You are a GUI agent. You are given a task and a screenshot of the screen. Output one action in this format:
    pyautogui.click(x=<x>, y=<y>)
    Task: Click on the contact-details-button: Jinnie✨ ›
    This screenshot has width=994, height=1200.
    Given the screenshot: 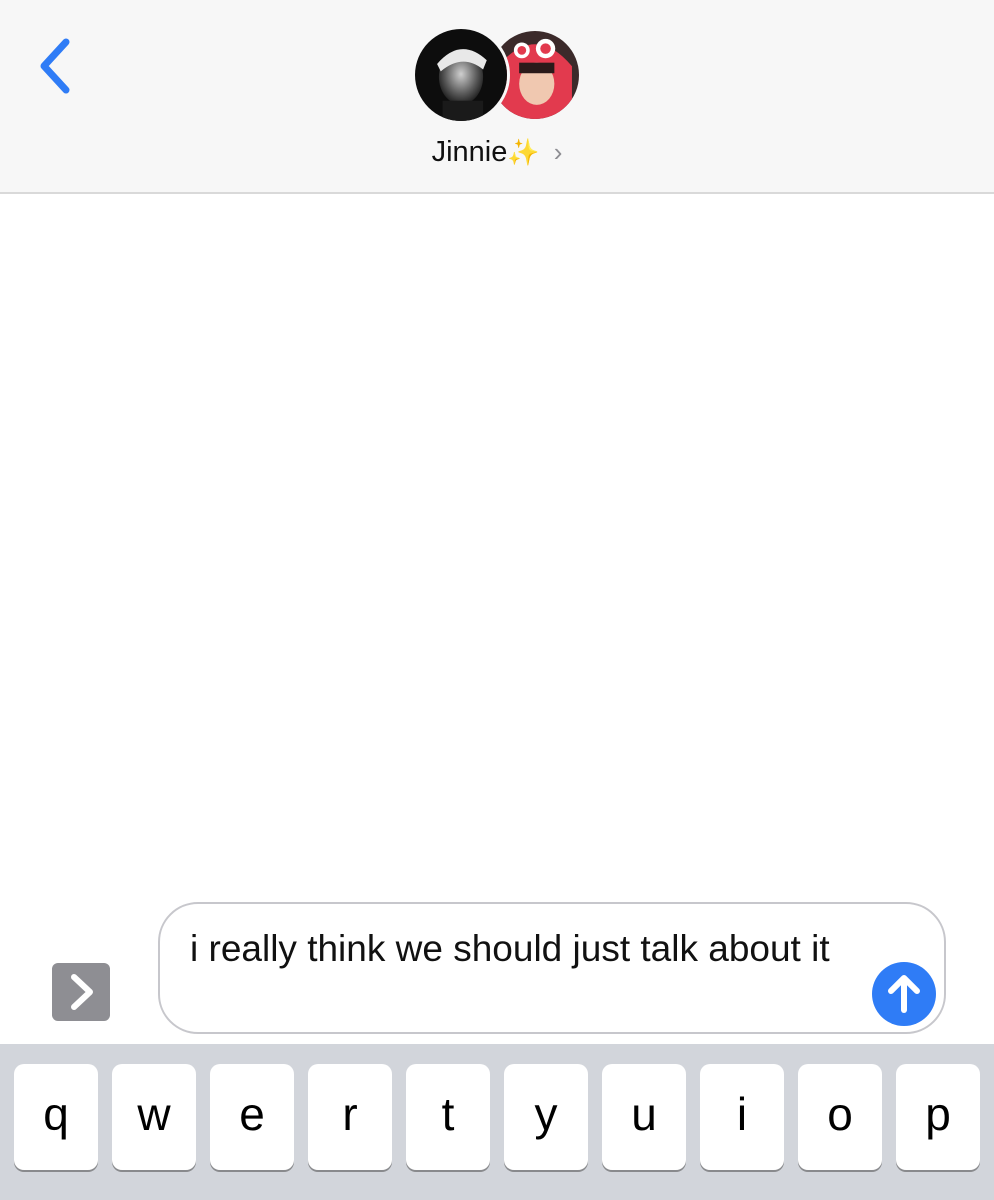 What is the action you would take?
    pyautogui.click(x=497, y=152)
    